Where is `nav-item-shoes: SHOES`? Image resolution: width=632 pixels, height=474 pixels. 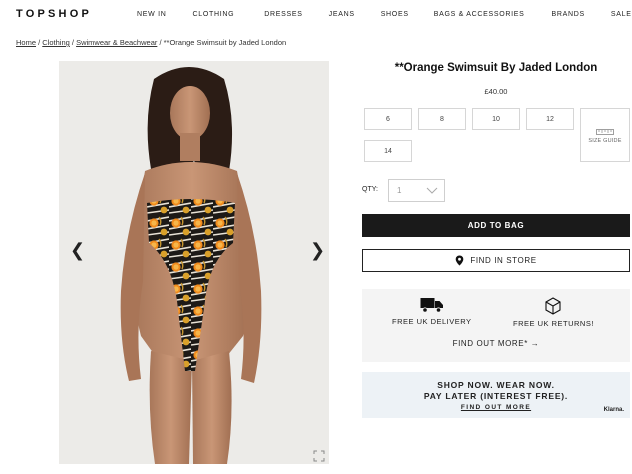
nav-item-shoes: SHOES is located at coordinates (395, 14).